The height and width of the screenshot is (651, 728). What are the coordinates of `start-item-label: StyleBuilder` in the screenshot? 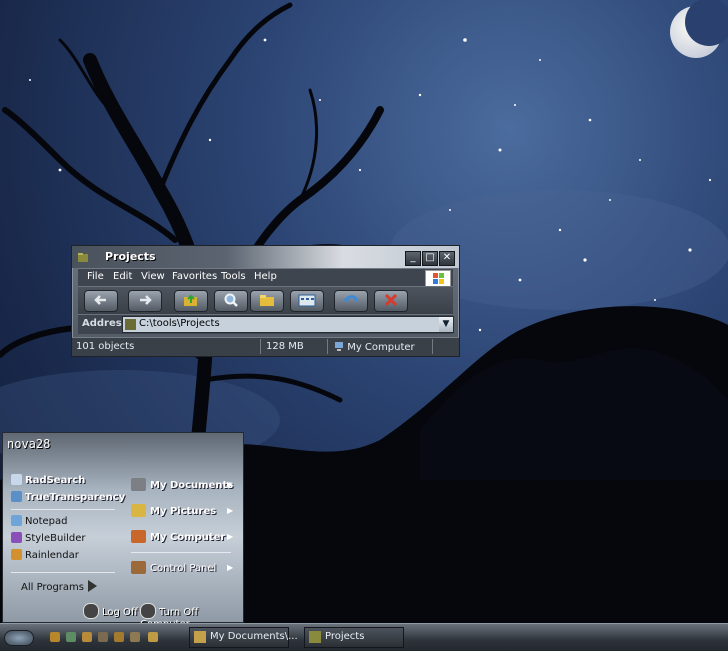 It's located at (55, 538).